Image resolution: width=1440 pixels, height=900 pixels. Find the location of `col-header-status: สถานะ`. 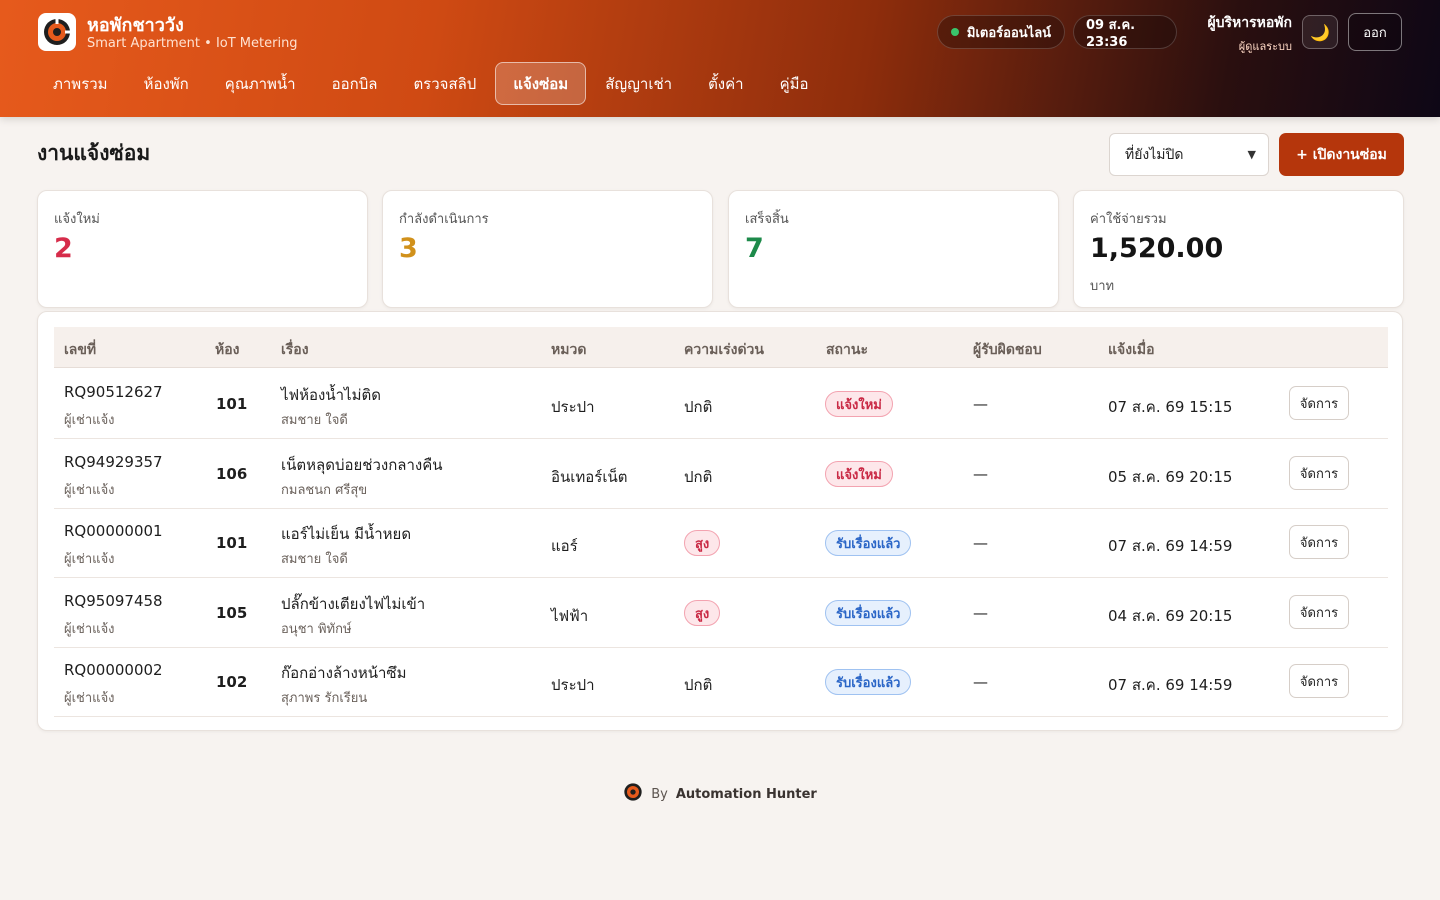

col-header-status: สถานะ is located at coordinates (847, 350).